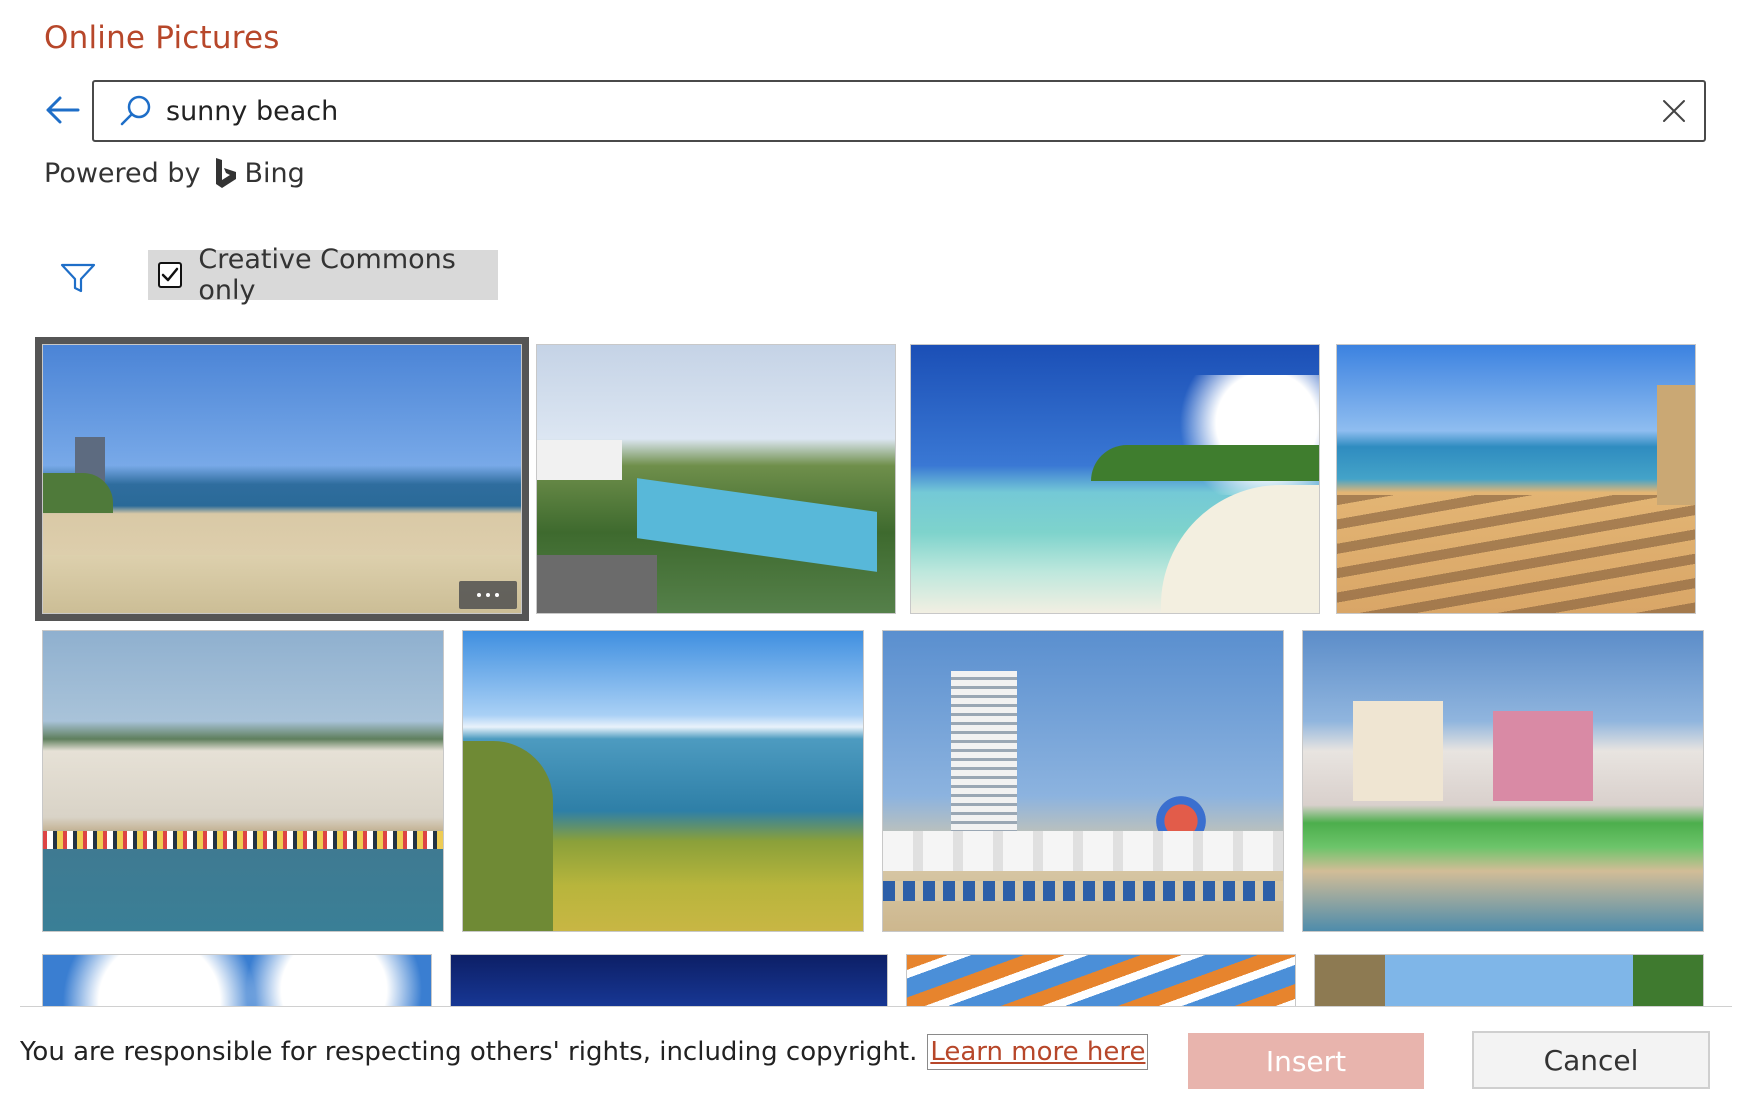 The width and height of the screenshot is (1752, 1102). I want to click on cancel-button: Cancel, so click(1591, 1060).